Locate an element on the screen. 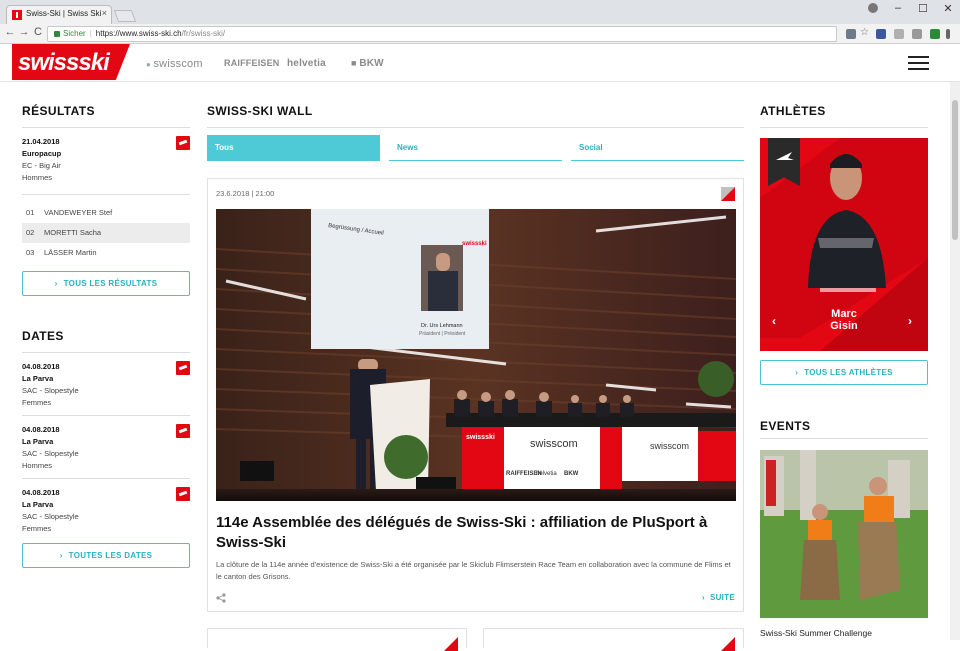 The image size is (960, 651). table-logo: swissski is located at coordinates (480, 437).